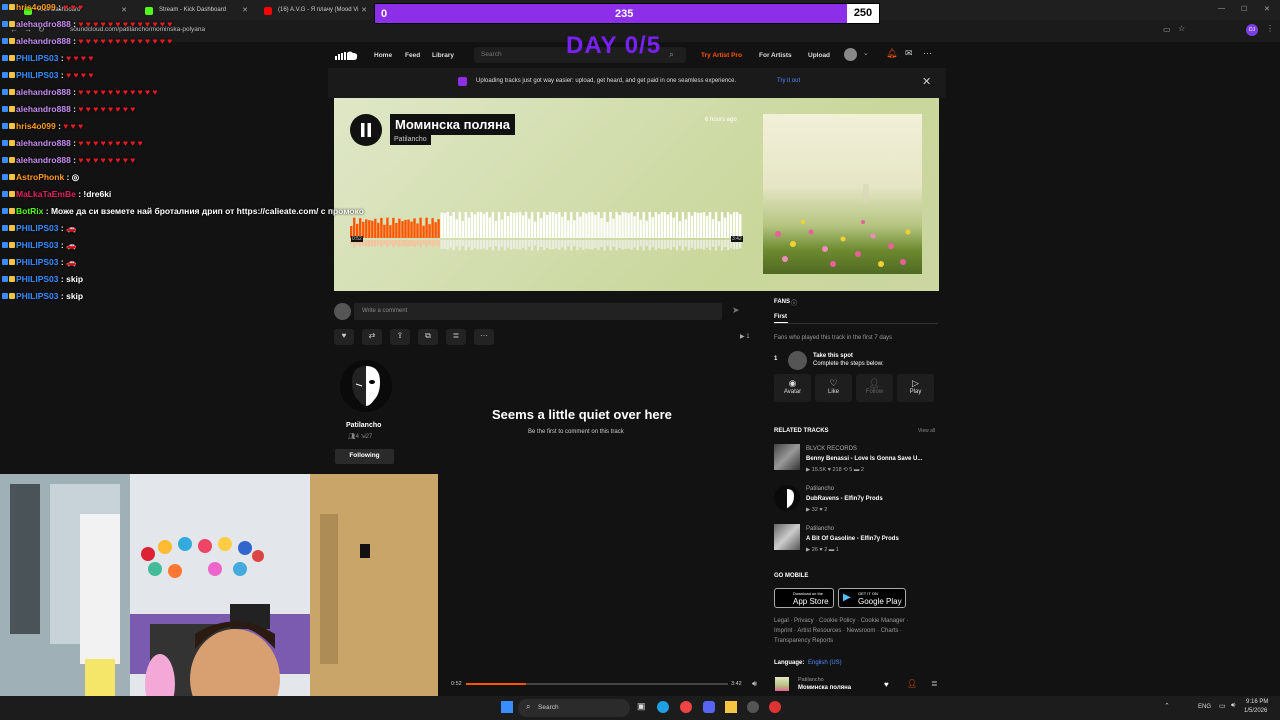 The height and width of the screenshot is (720, 1280). I want to click on file-explorer-icon, so click(731, 707).